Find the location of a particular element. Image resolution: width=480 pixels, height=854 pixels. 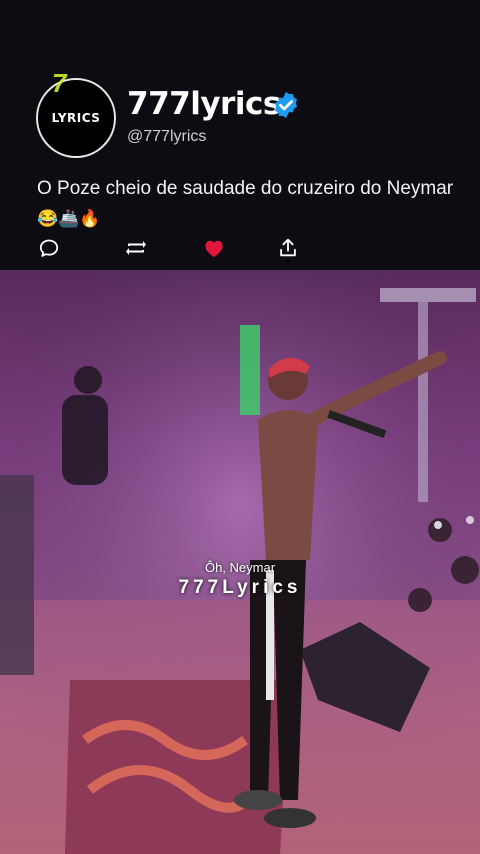

display-name: 777lyrics is located at coordinates (204, 104).